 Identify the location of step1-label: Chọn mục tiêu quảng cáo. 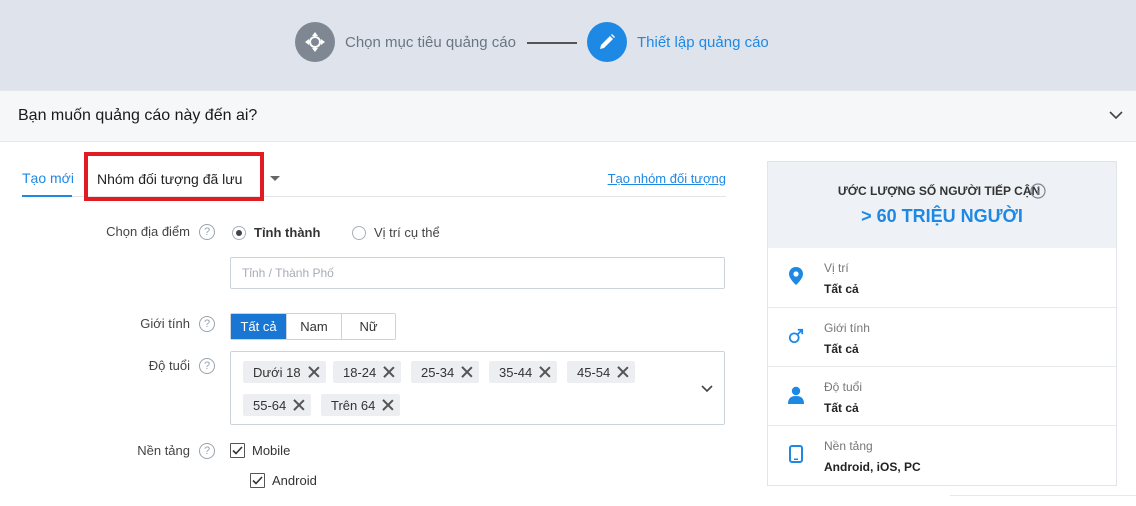
(430, 42).